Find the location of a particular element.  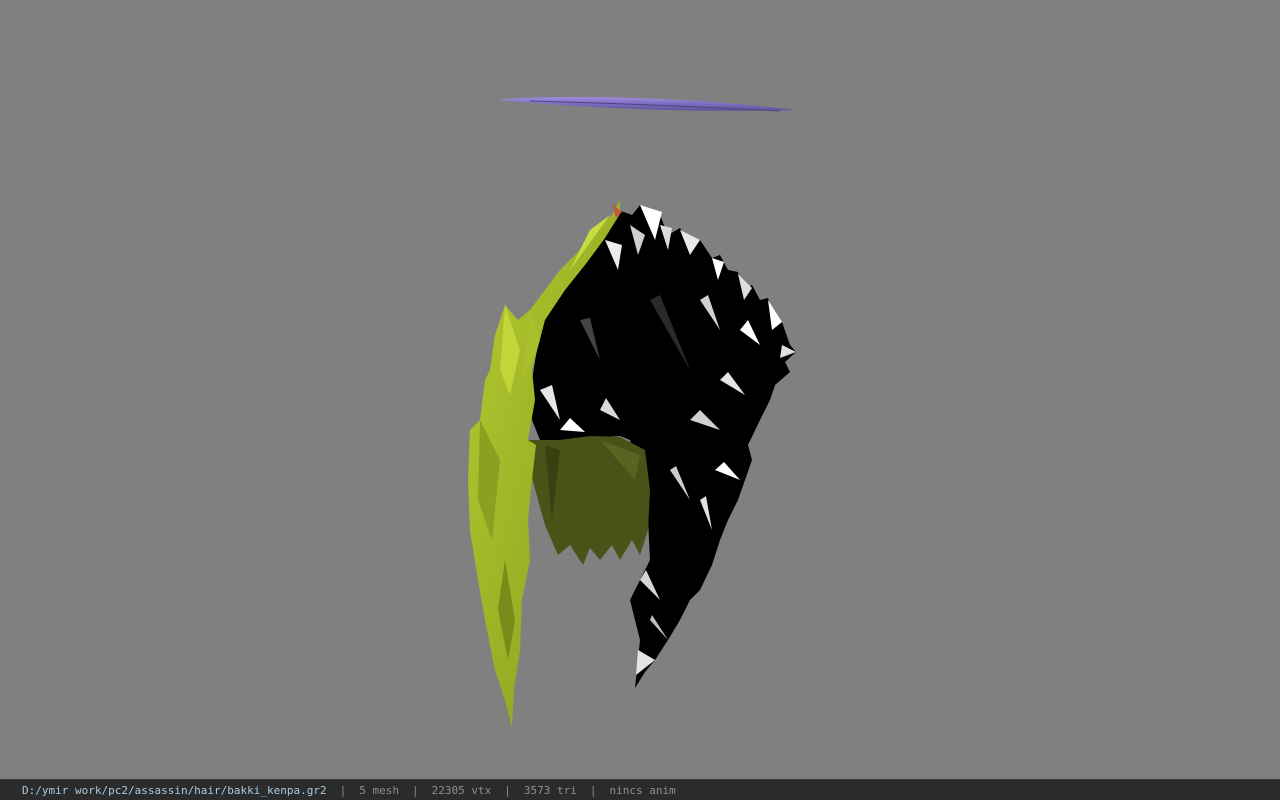

halo-ring-mesh is located at coordinates (648, 104).